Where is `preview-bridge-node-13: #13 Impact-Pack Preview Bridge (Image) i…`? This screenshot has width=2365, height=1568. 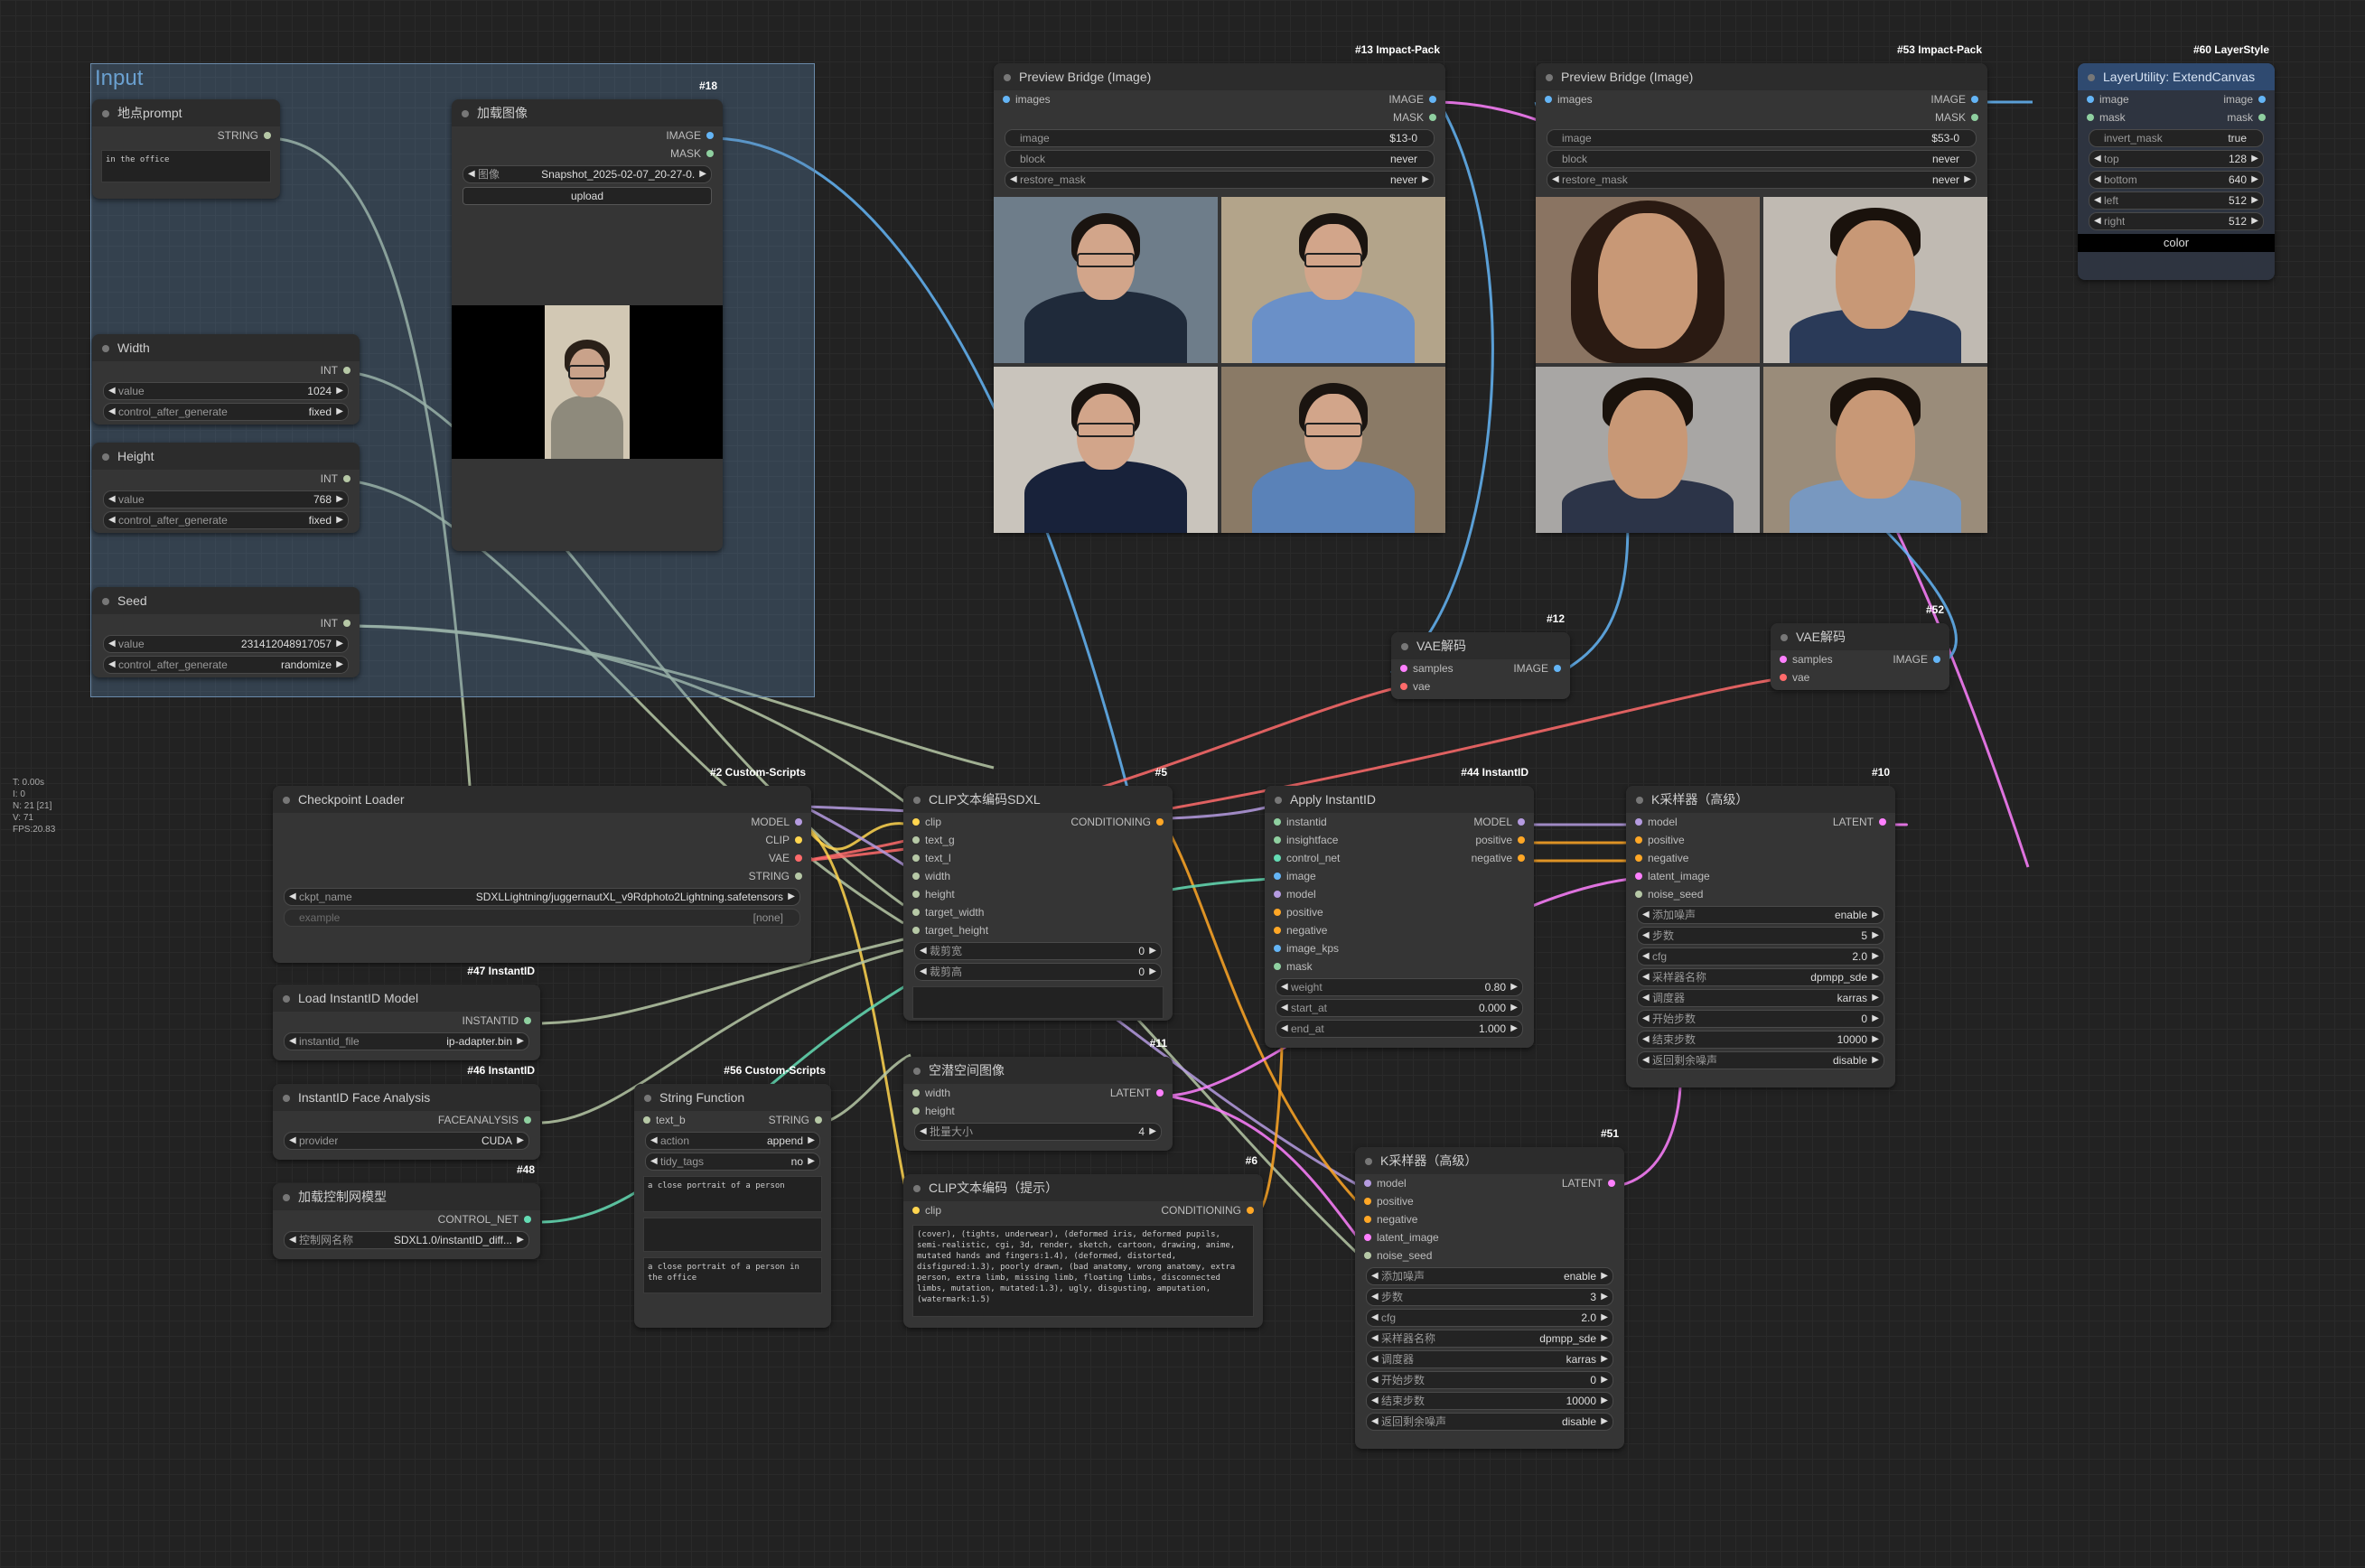
preview-bridge-node-13: #13 Impact-Pack Preview Bridge (Image) i… is located at coordinates (1219, 288).